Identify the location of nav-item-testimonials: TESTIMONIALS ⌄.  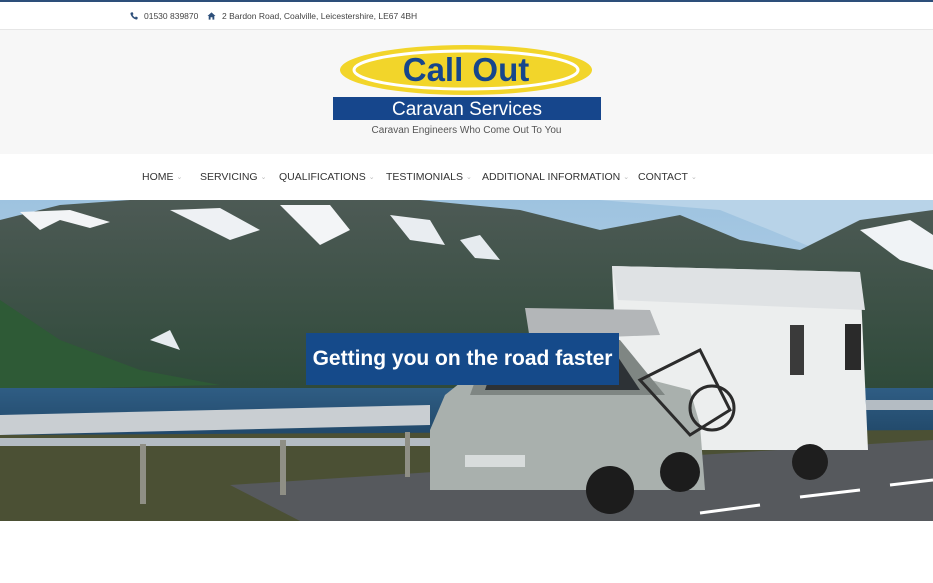
(429, 177).